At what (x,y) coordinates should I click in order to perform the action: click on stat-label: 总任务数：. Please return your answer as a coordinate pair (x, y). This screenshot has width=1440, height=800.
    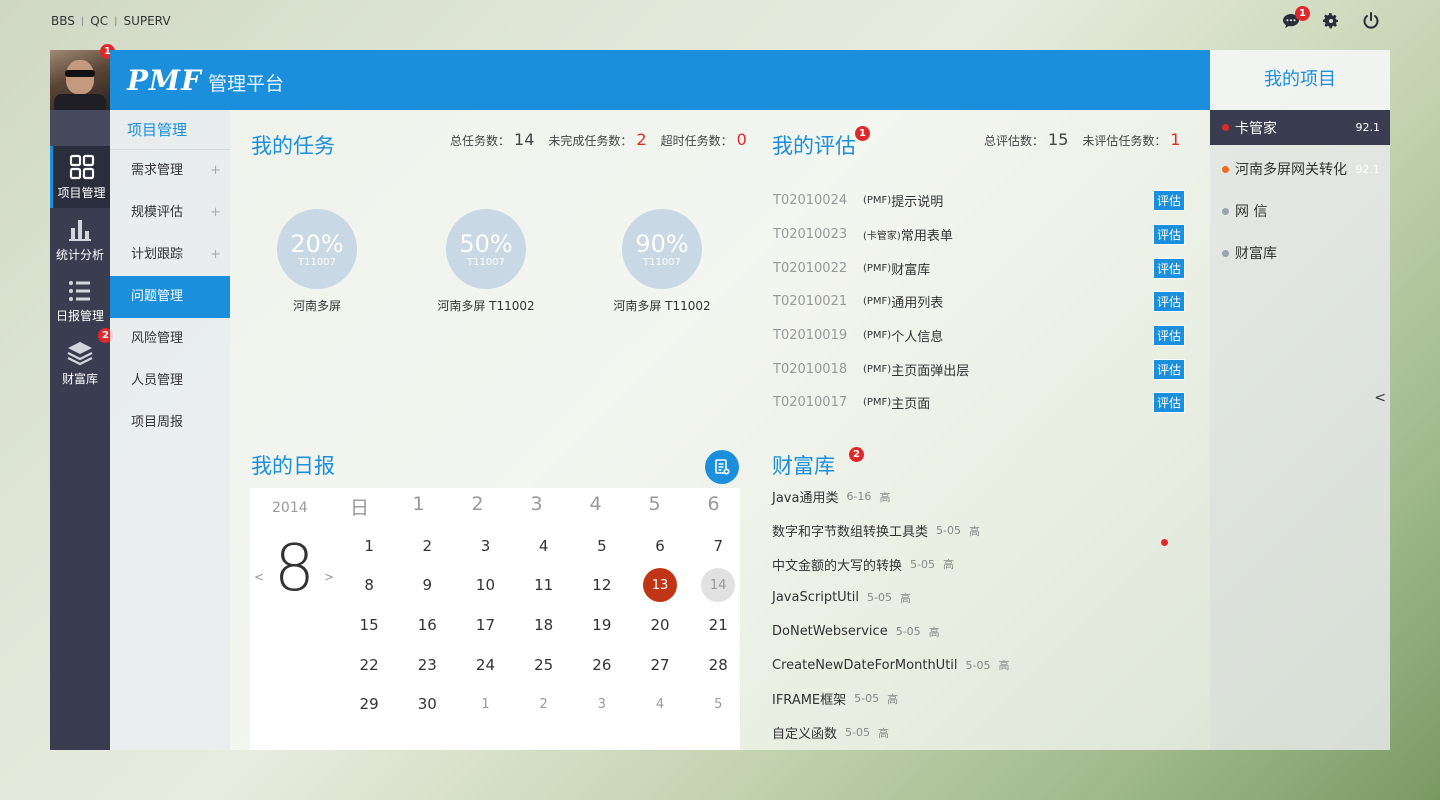
    Looking at the image, I should click on (480, 141).